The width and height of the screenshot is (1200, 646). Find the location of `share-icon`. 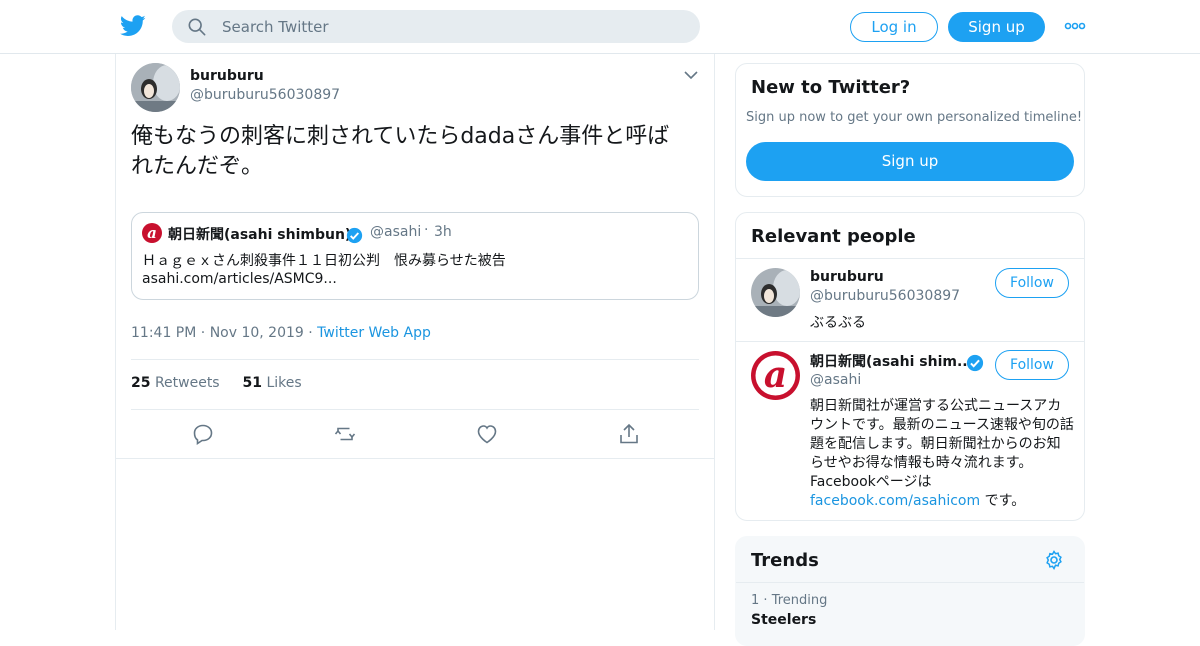

share-icon is located at coordinates (629, 434).